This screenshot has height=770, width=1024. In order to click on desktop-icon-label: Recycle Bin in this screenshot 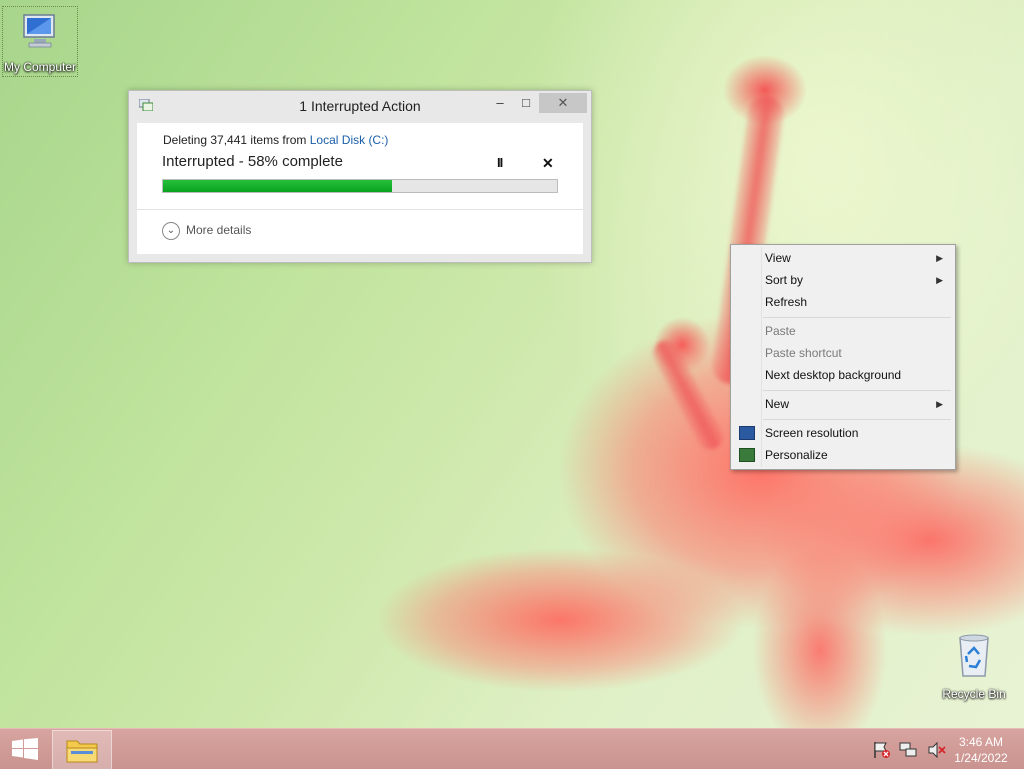, I will do `click(974, 694)`.